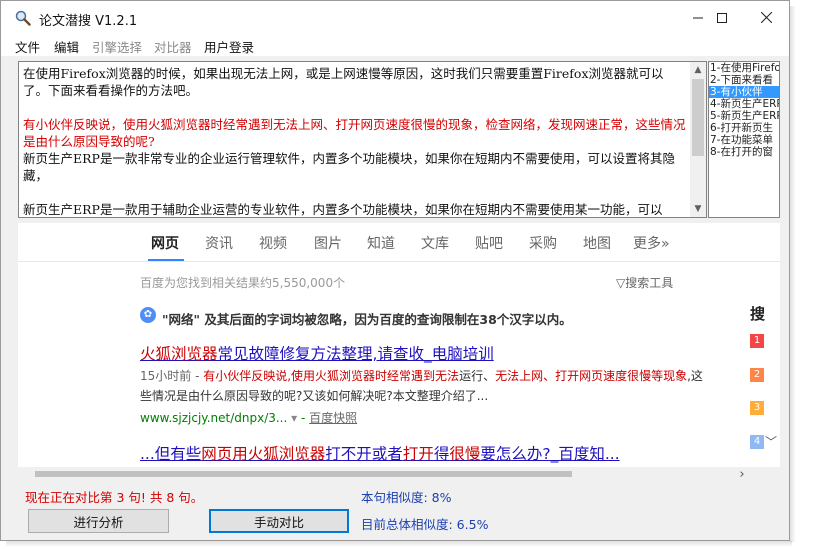 The width and height of the screenshot is (815, 549). Describe the element at coordinates (757, 408) in the screenshot. I see `rank-badge: 3` at that location.